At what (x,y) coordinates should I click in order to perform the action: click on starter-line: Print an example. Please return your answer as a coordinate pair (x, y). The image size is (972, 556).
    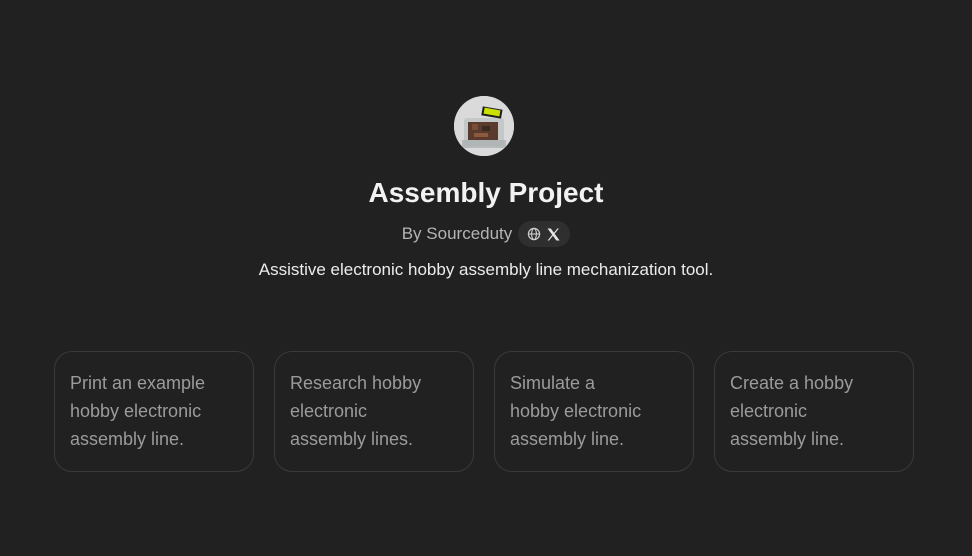
    Looking at the image, I should click on (138, 383).